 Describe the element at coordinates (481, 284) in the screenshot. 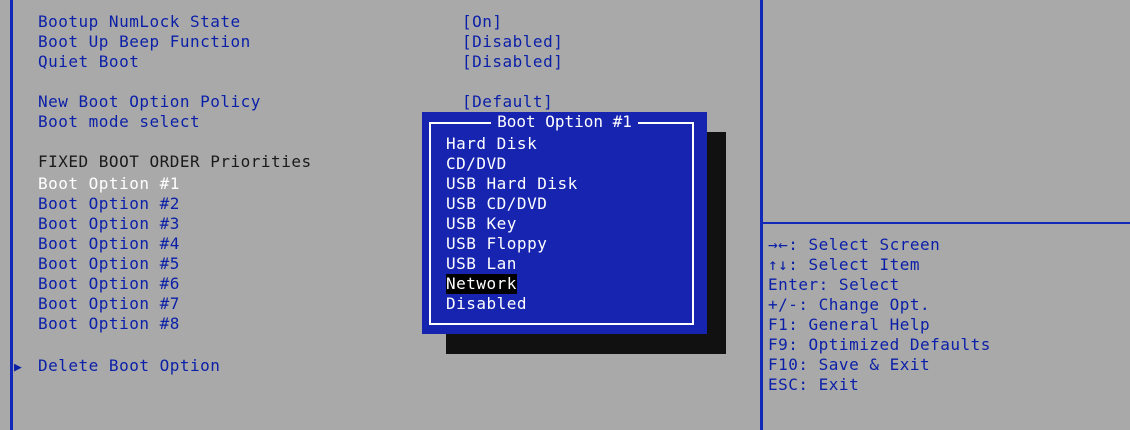

I see `popup-option-network: Network` at that location.